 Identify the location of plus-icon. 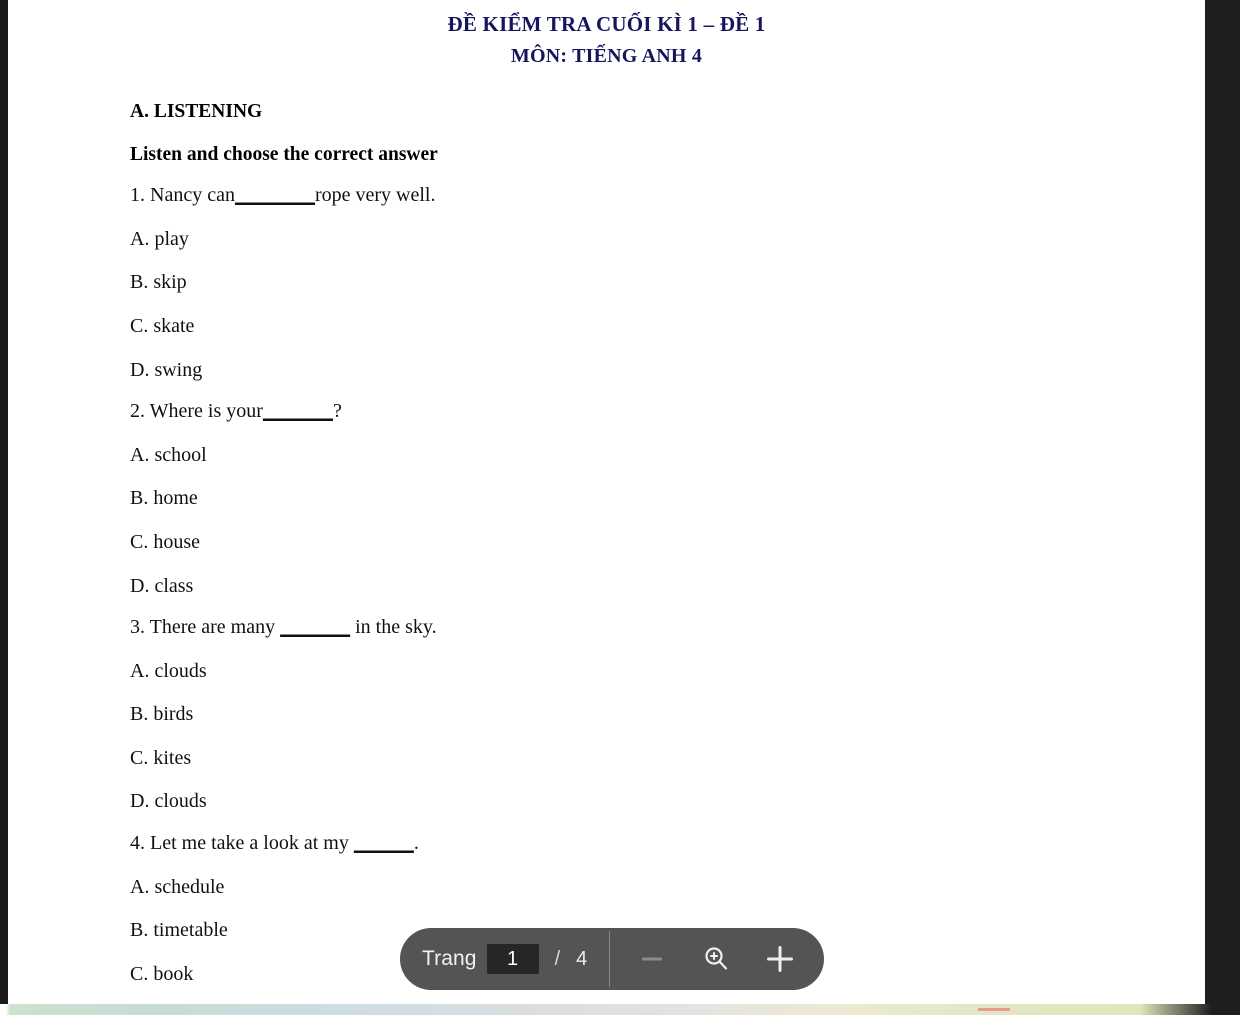
(780, 959).